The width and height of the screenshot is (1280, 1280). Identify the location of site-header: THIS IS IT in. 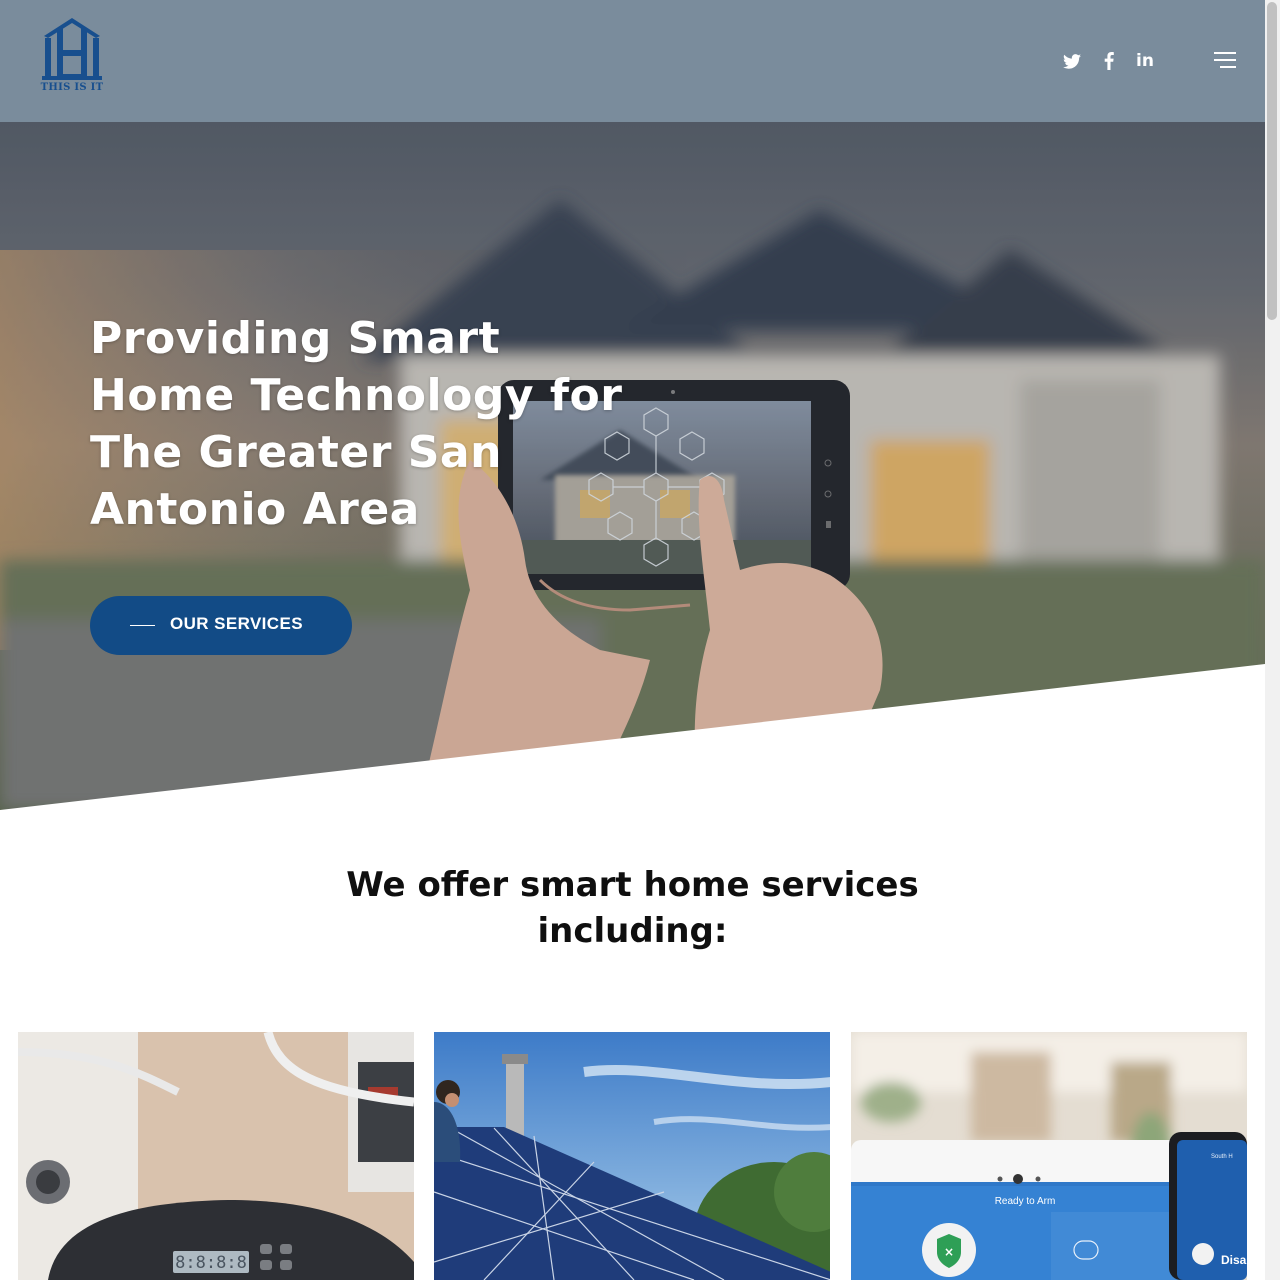
(632, 61).